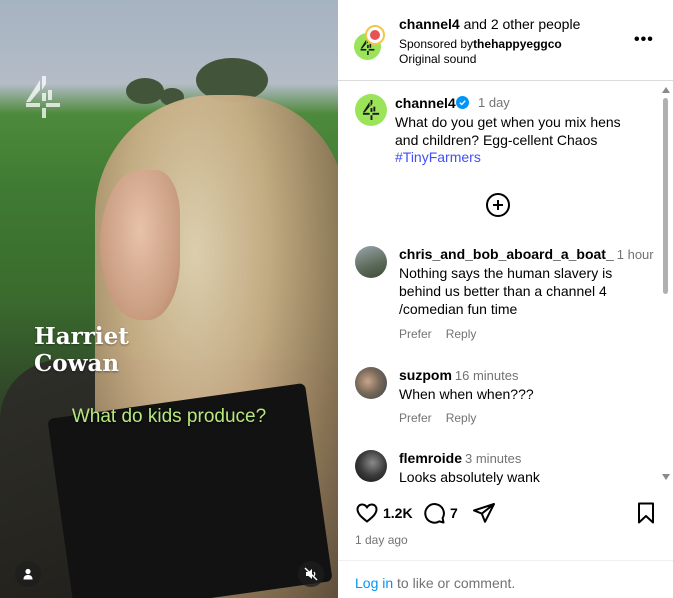 The width and height of the screenshot is (673, 598). What do you see at coordinates (635, 254) in the screenshot?
I see `comment-time: 1 hour` at bounding box center [635, 254].